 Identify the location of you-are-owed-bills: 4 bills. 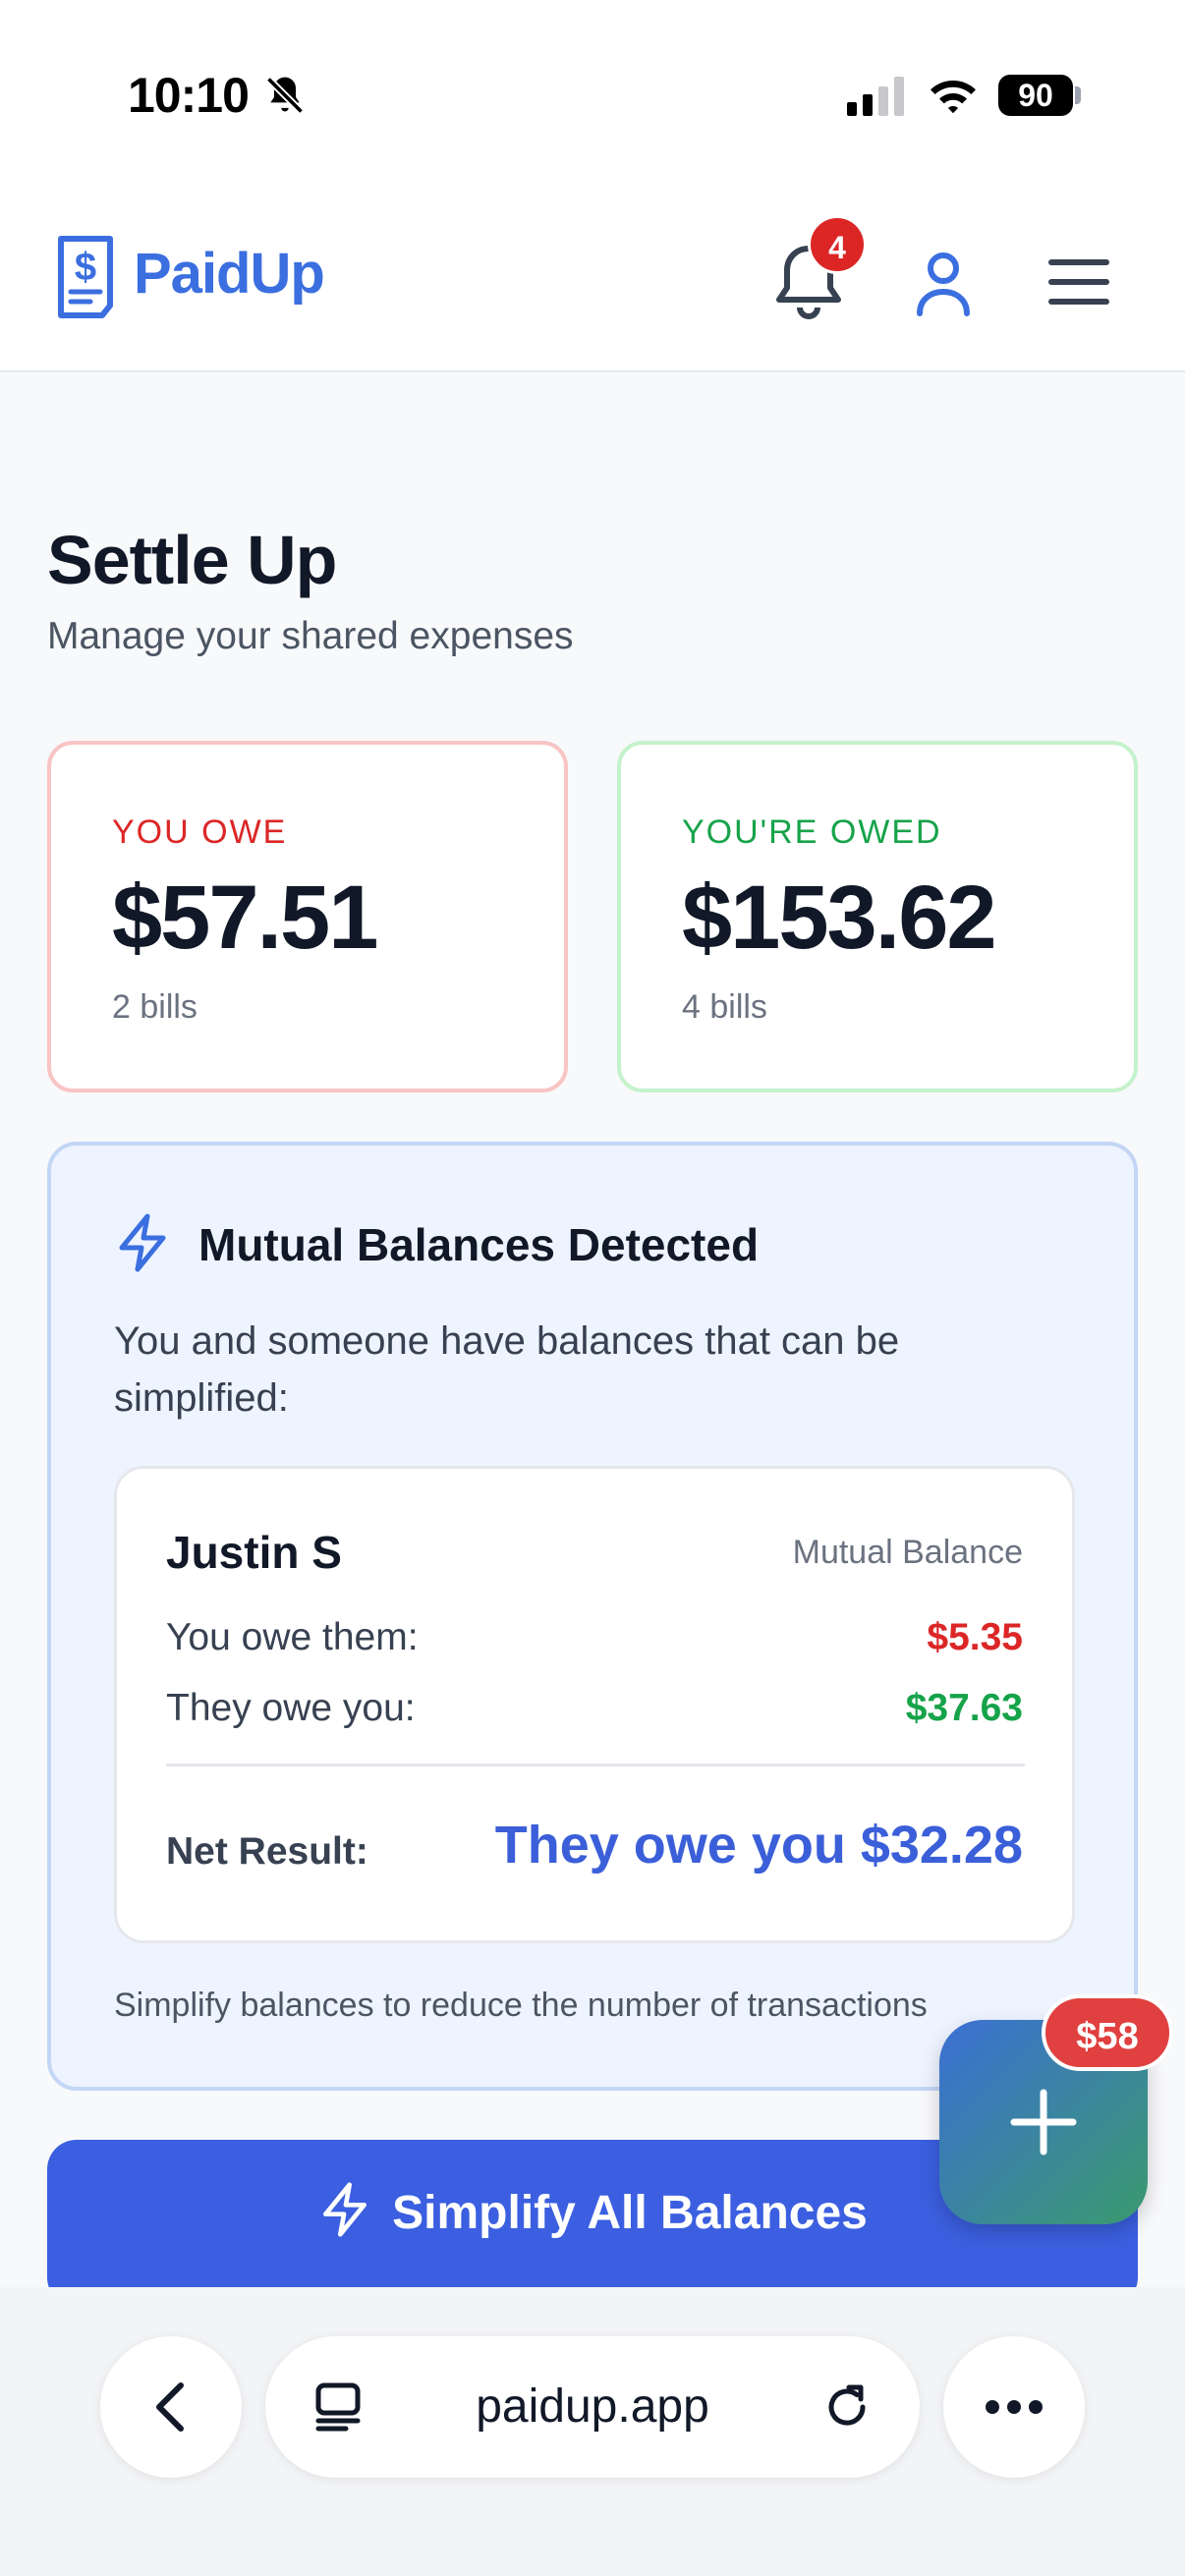
(724, 1007).